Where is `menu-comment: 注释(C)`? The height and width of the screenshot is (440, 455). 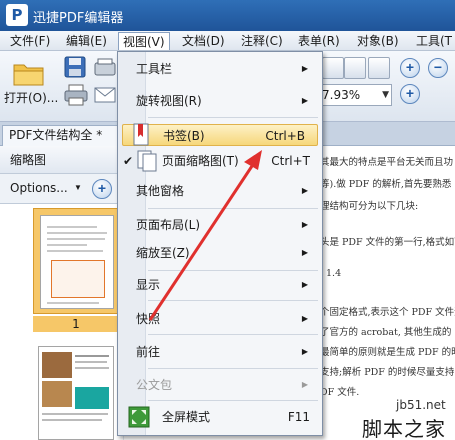 menu-comment: 注释(C) is located at coordinates (262, 41).